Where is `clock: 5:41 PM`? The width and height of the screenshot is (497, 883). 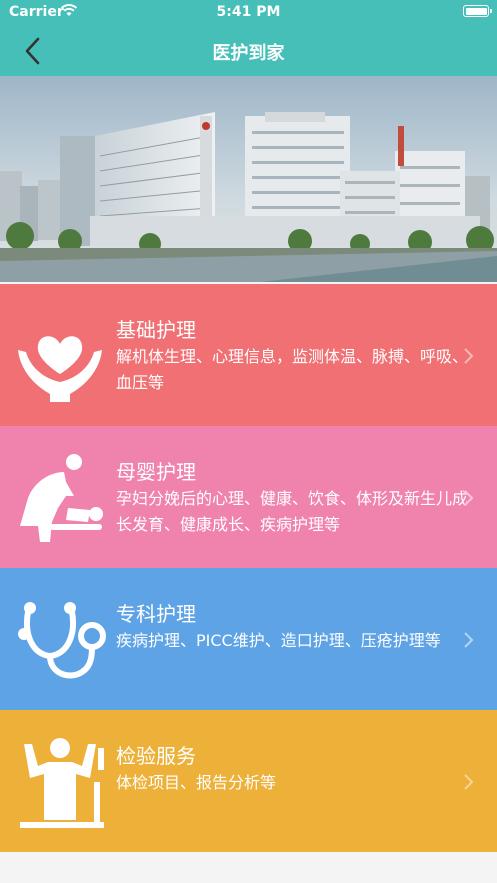 clock: 5:41 PM is located at coordinates (248, 12).